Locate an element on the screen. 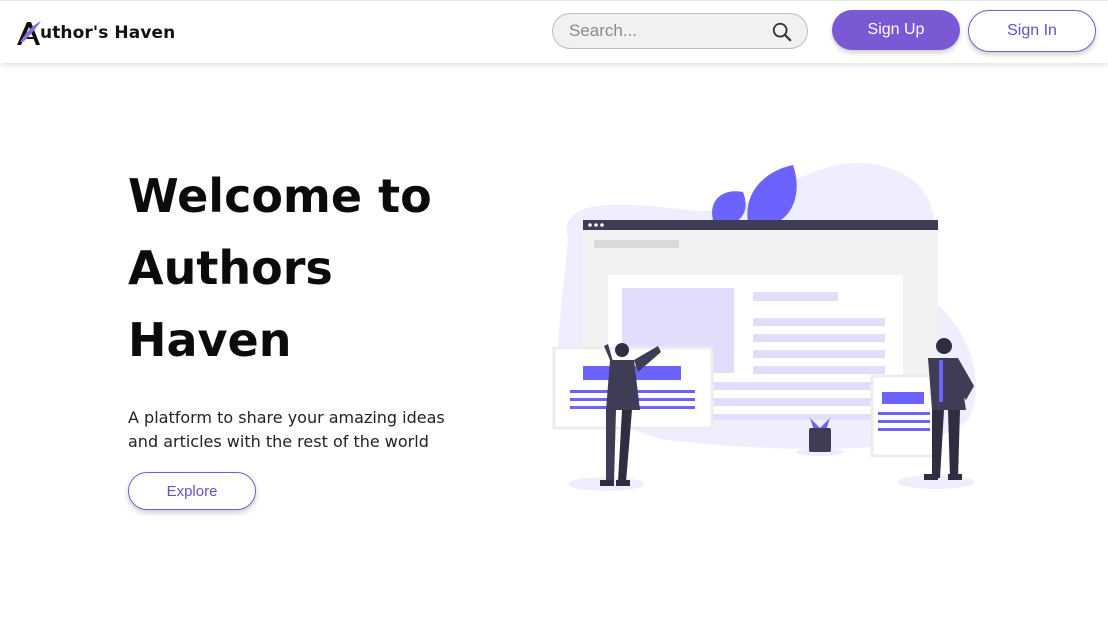 The height and width of the screenshot is (630, 1108). navbar: uthor's Haven Sign Up Sign In is located at coordinates (554, 31).